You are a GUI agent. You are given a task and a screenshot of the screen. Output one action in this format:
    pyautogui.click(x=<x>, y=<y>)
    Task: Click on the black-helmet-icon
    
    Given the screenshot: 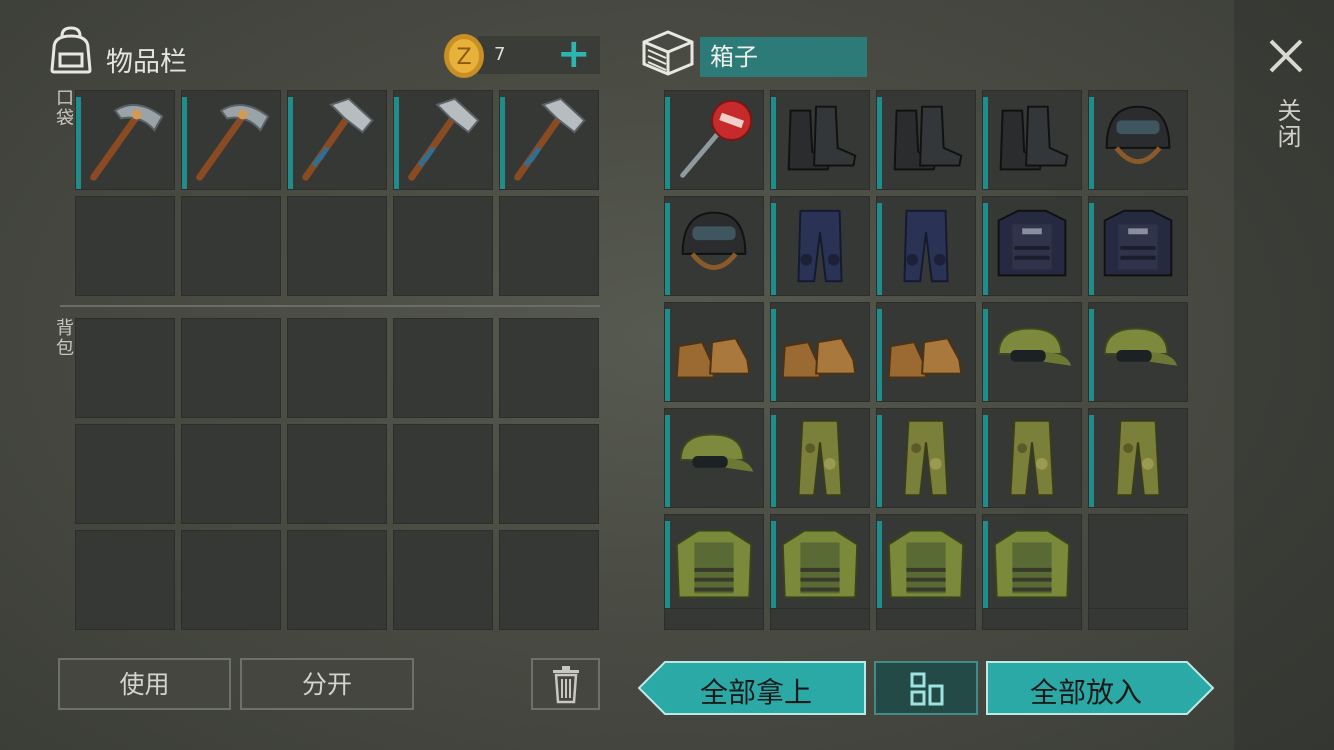 What is the action you would take?
    pyautogui.click(x=1138, y=134)
    